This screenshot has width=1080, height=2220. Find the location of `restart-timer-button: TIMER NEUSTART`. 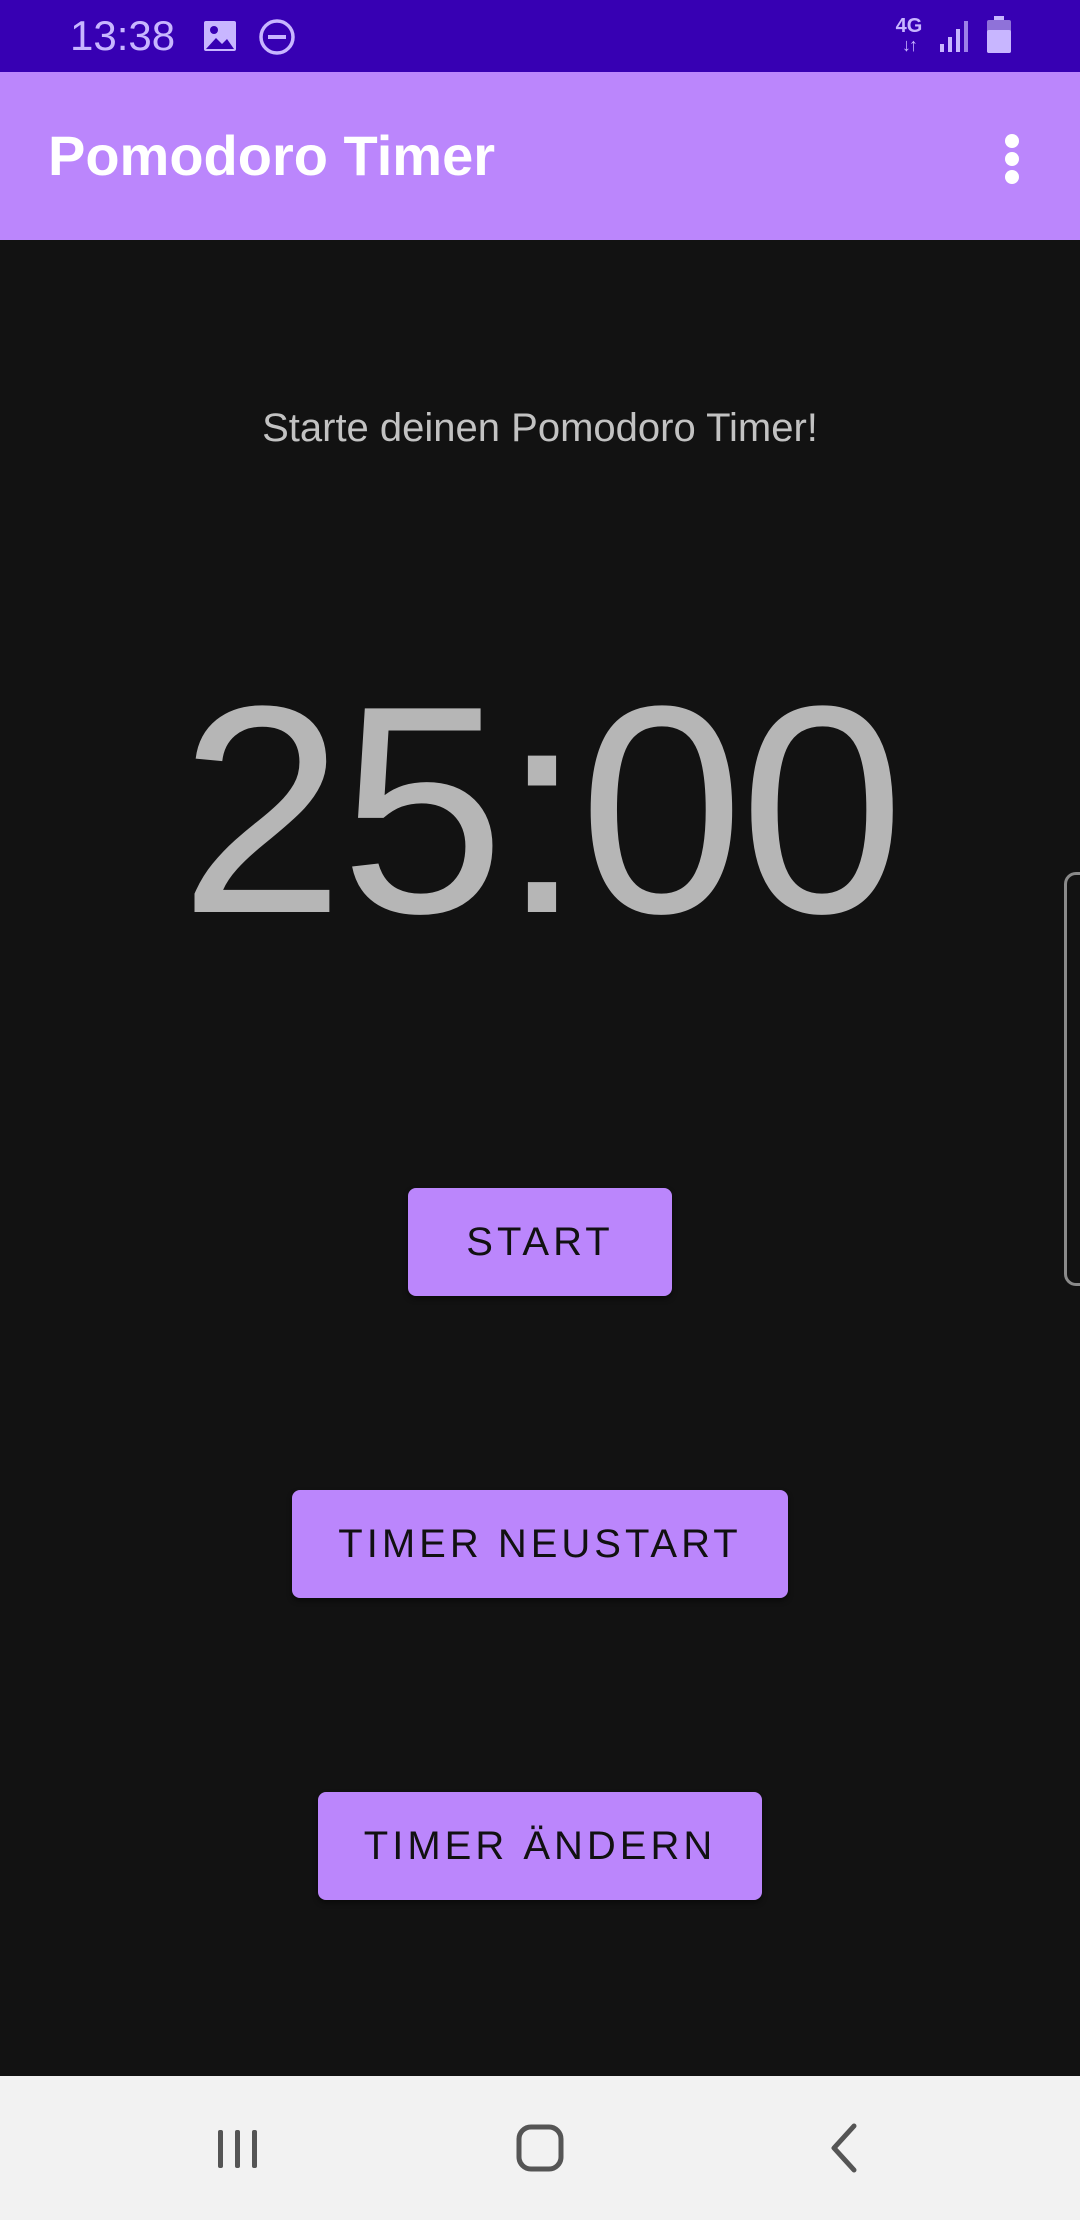

restart-timer-button: TIMER NEUSTART is located at coordinates (540, 1544).